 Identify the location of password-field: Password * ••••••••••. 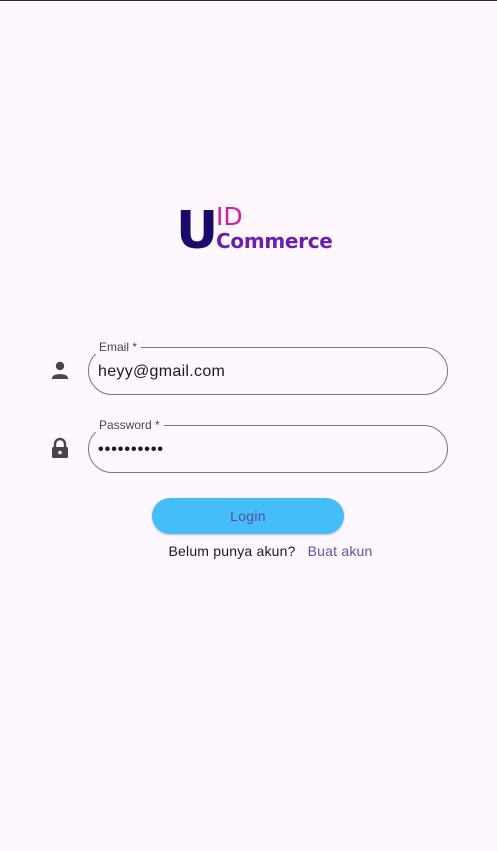
(268, 445).